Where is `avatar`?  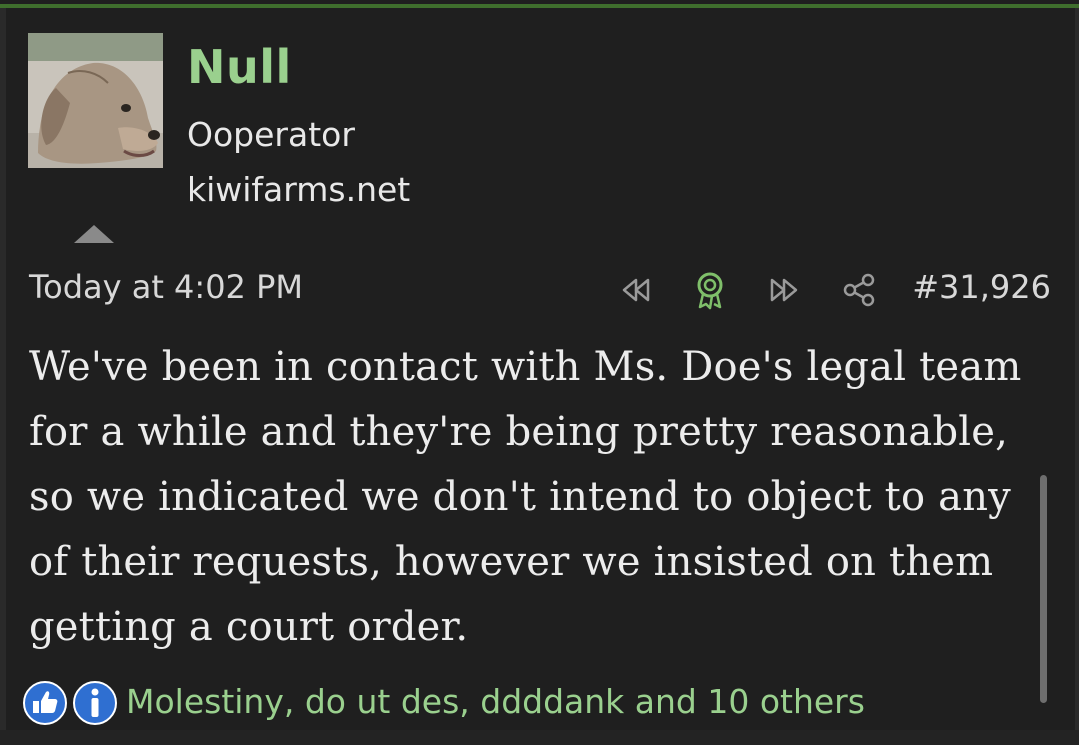
avatar is located at coordinates (95, 100).